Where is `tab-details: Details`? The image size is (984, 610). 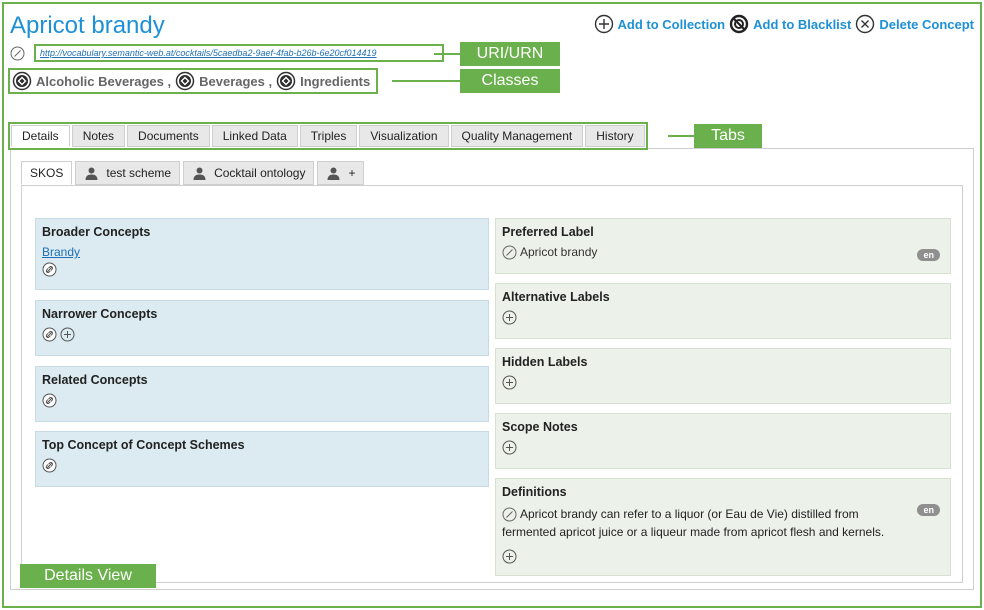
tab-details: Details is located at coordinates (40, 136).